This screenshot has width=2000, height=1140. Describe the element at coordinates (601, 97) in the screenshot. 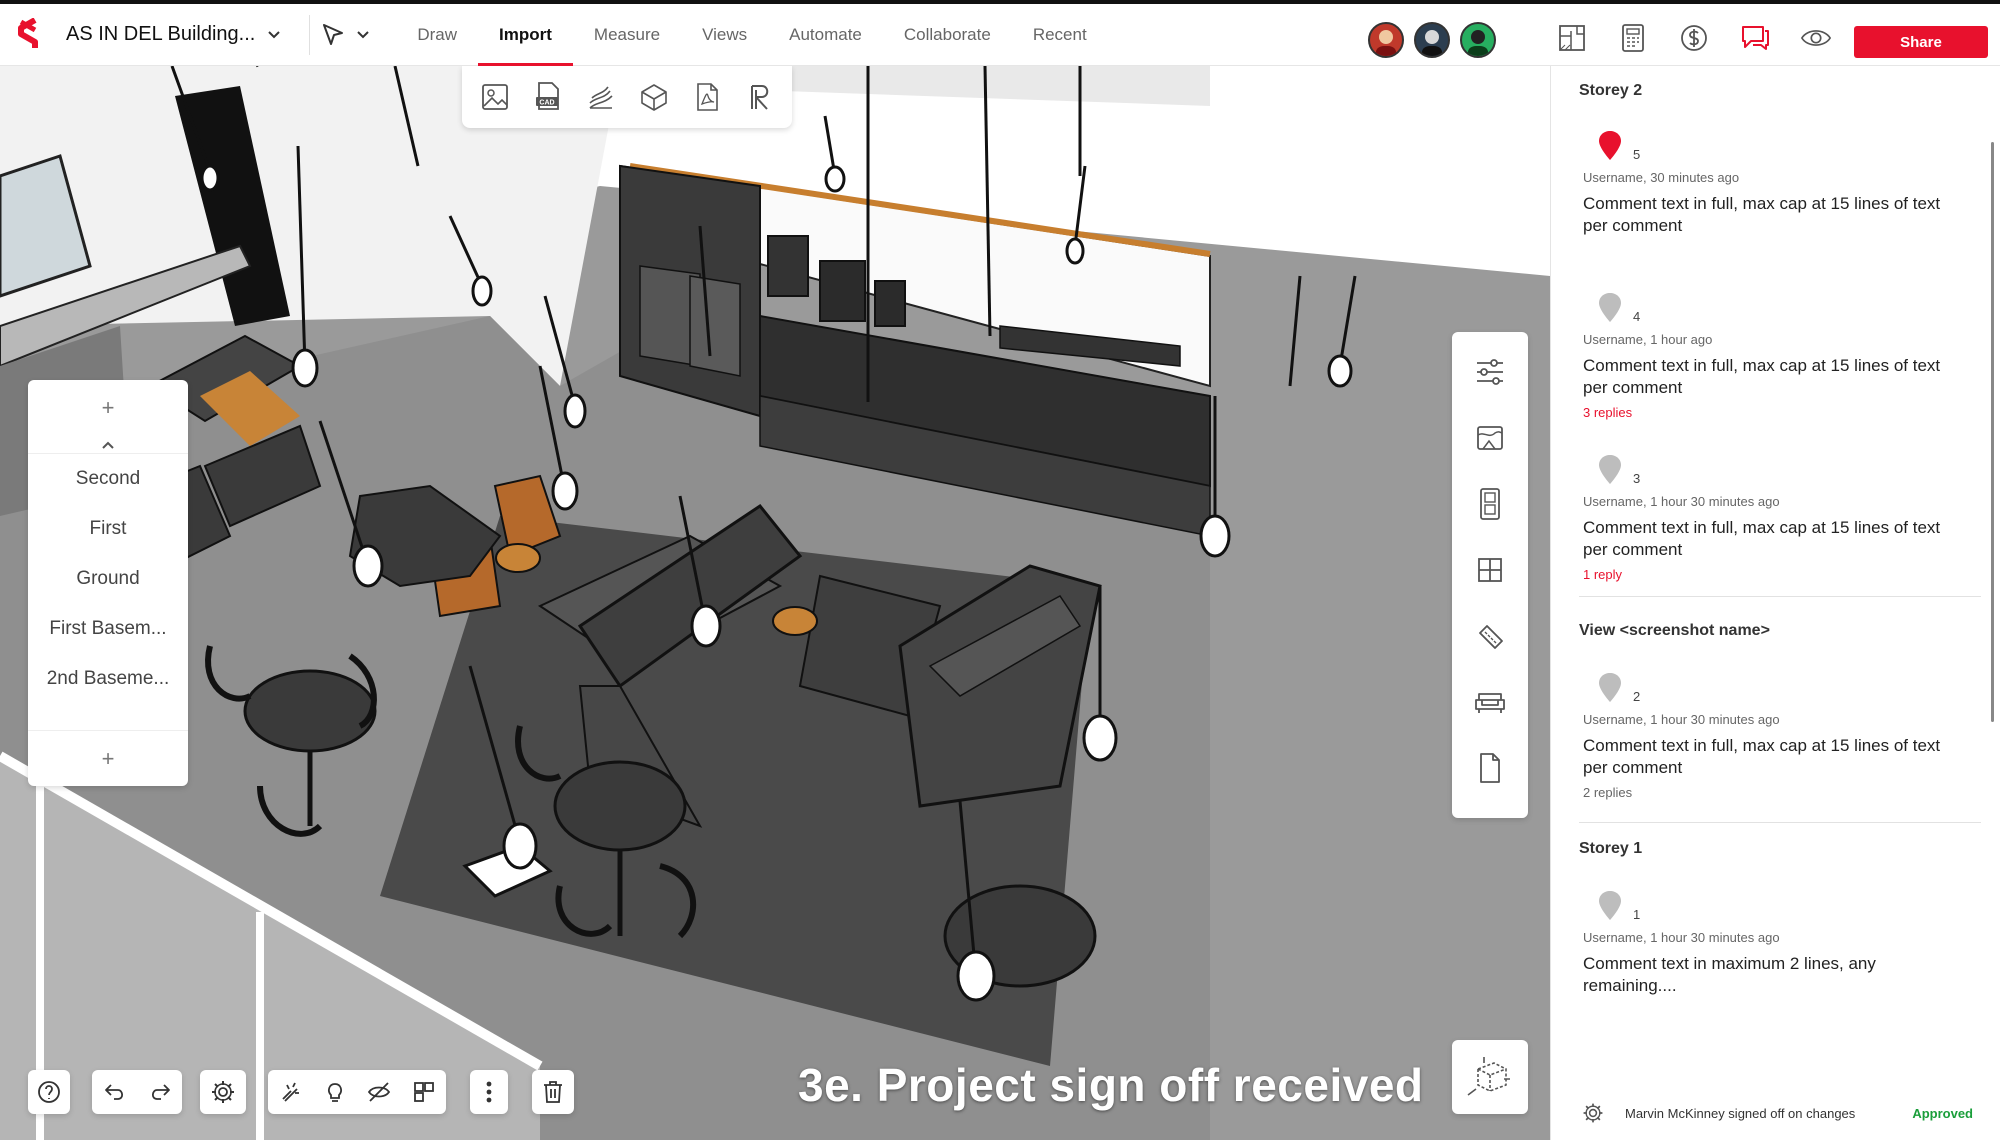

I see `terrain-icon` at that location.